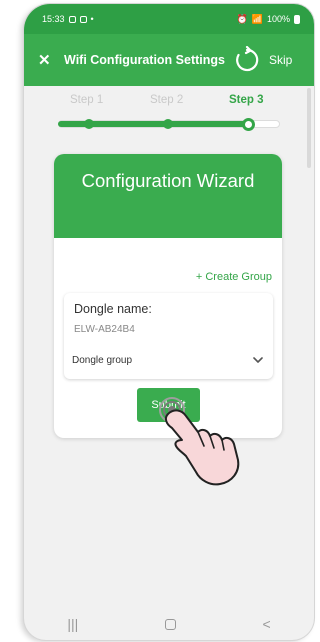 The height and width of the screenshot is (642, 320). I want to click on card-title: Configuration Wizard, so click(168, 180).